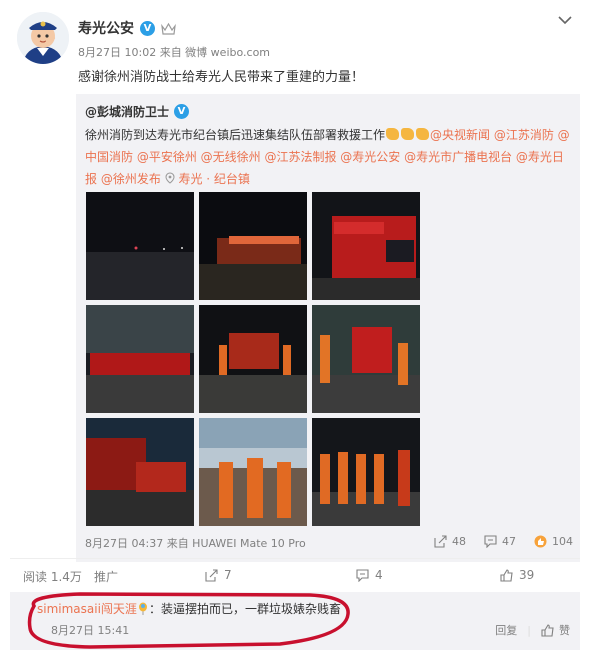 The image size is (589, 651). Describe the element at coordinates (228, 575) in the screenshot. I see `share-count: 7` at that location.